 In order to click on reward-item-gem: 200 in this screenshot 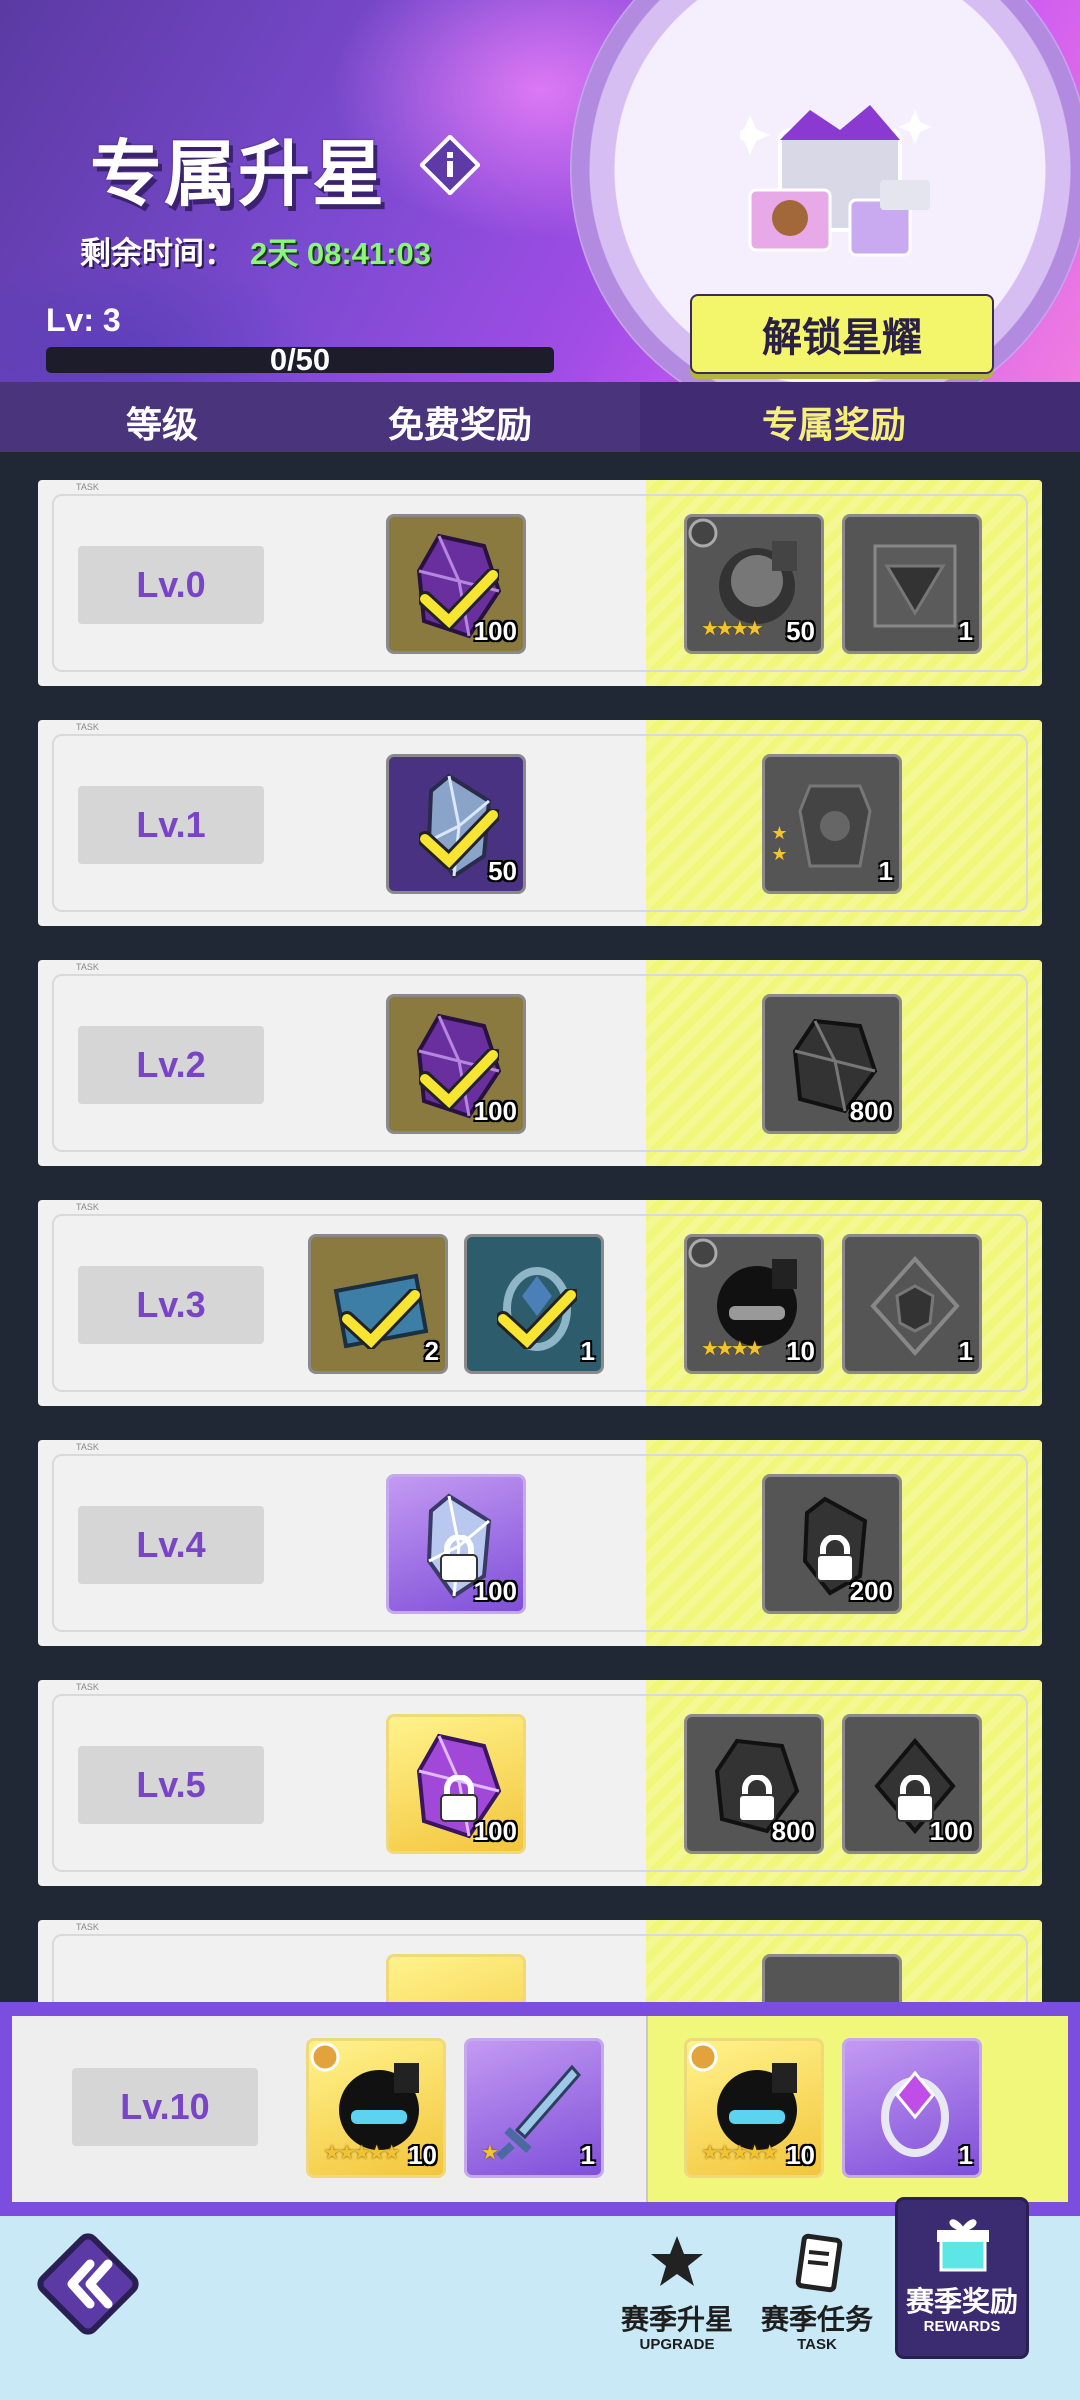, I will do `click(832, 1544)`.